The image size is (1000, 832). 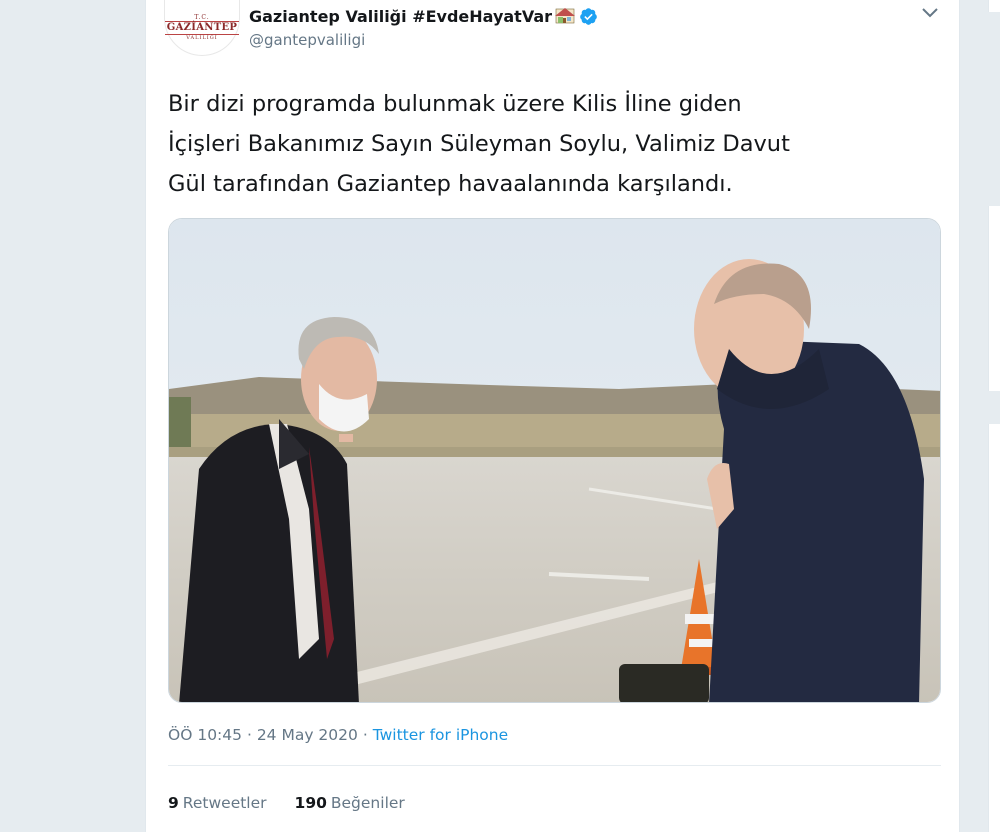 I want to click on house-emoji-icon, so click(x=565, y=16).